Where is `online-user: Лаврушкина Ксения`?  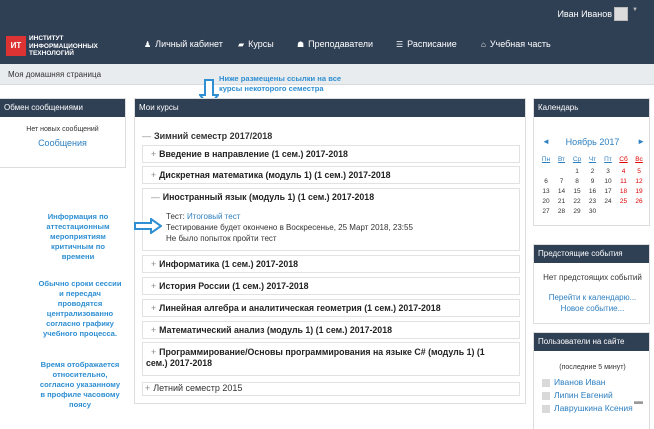
online-user: Лаврушкина Ксения is located at coordinates (587, 408).